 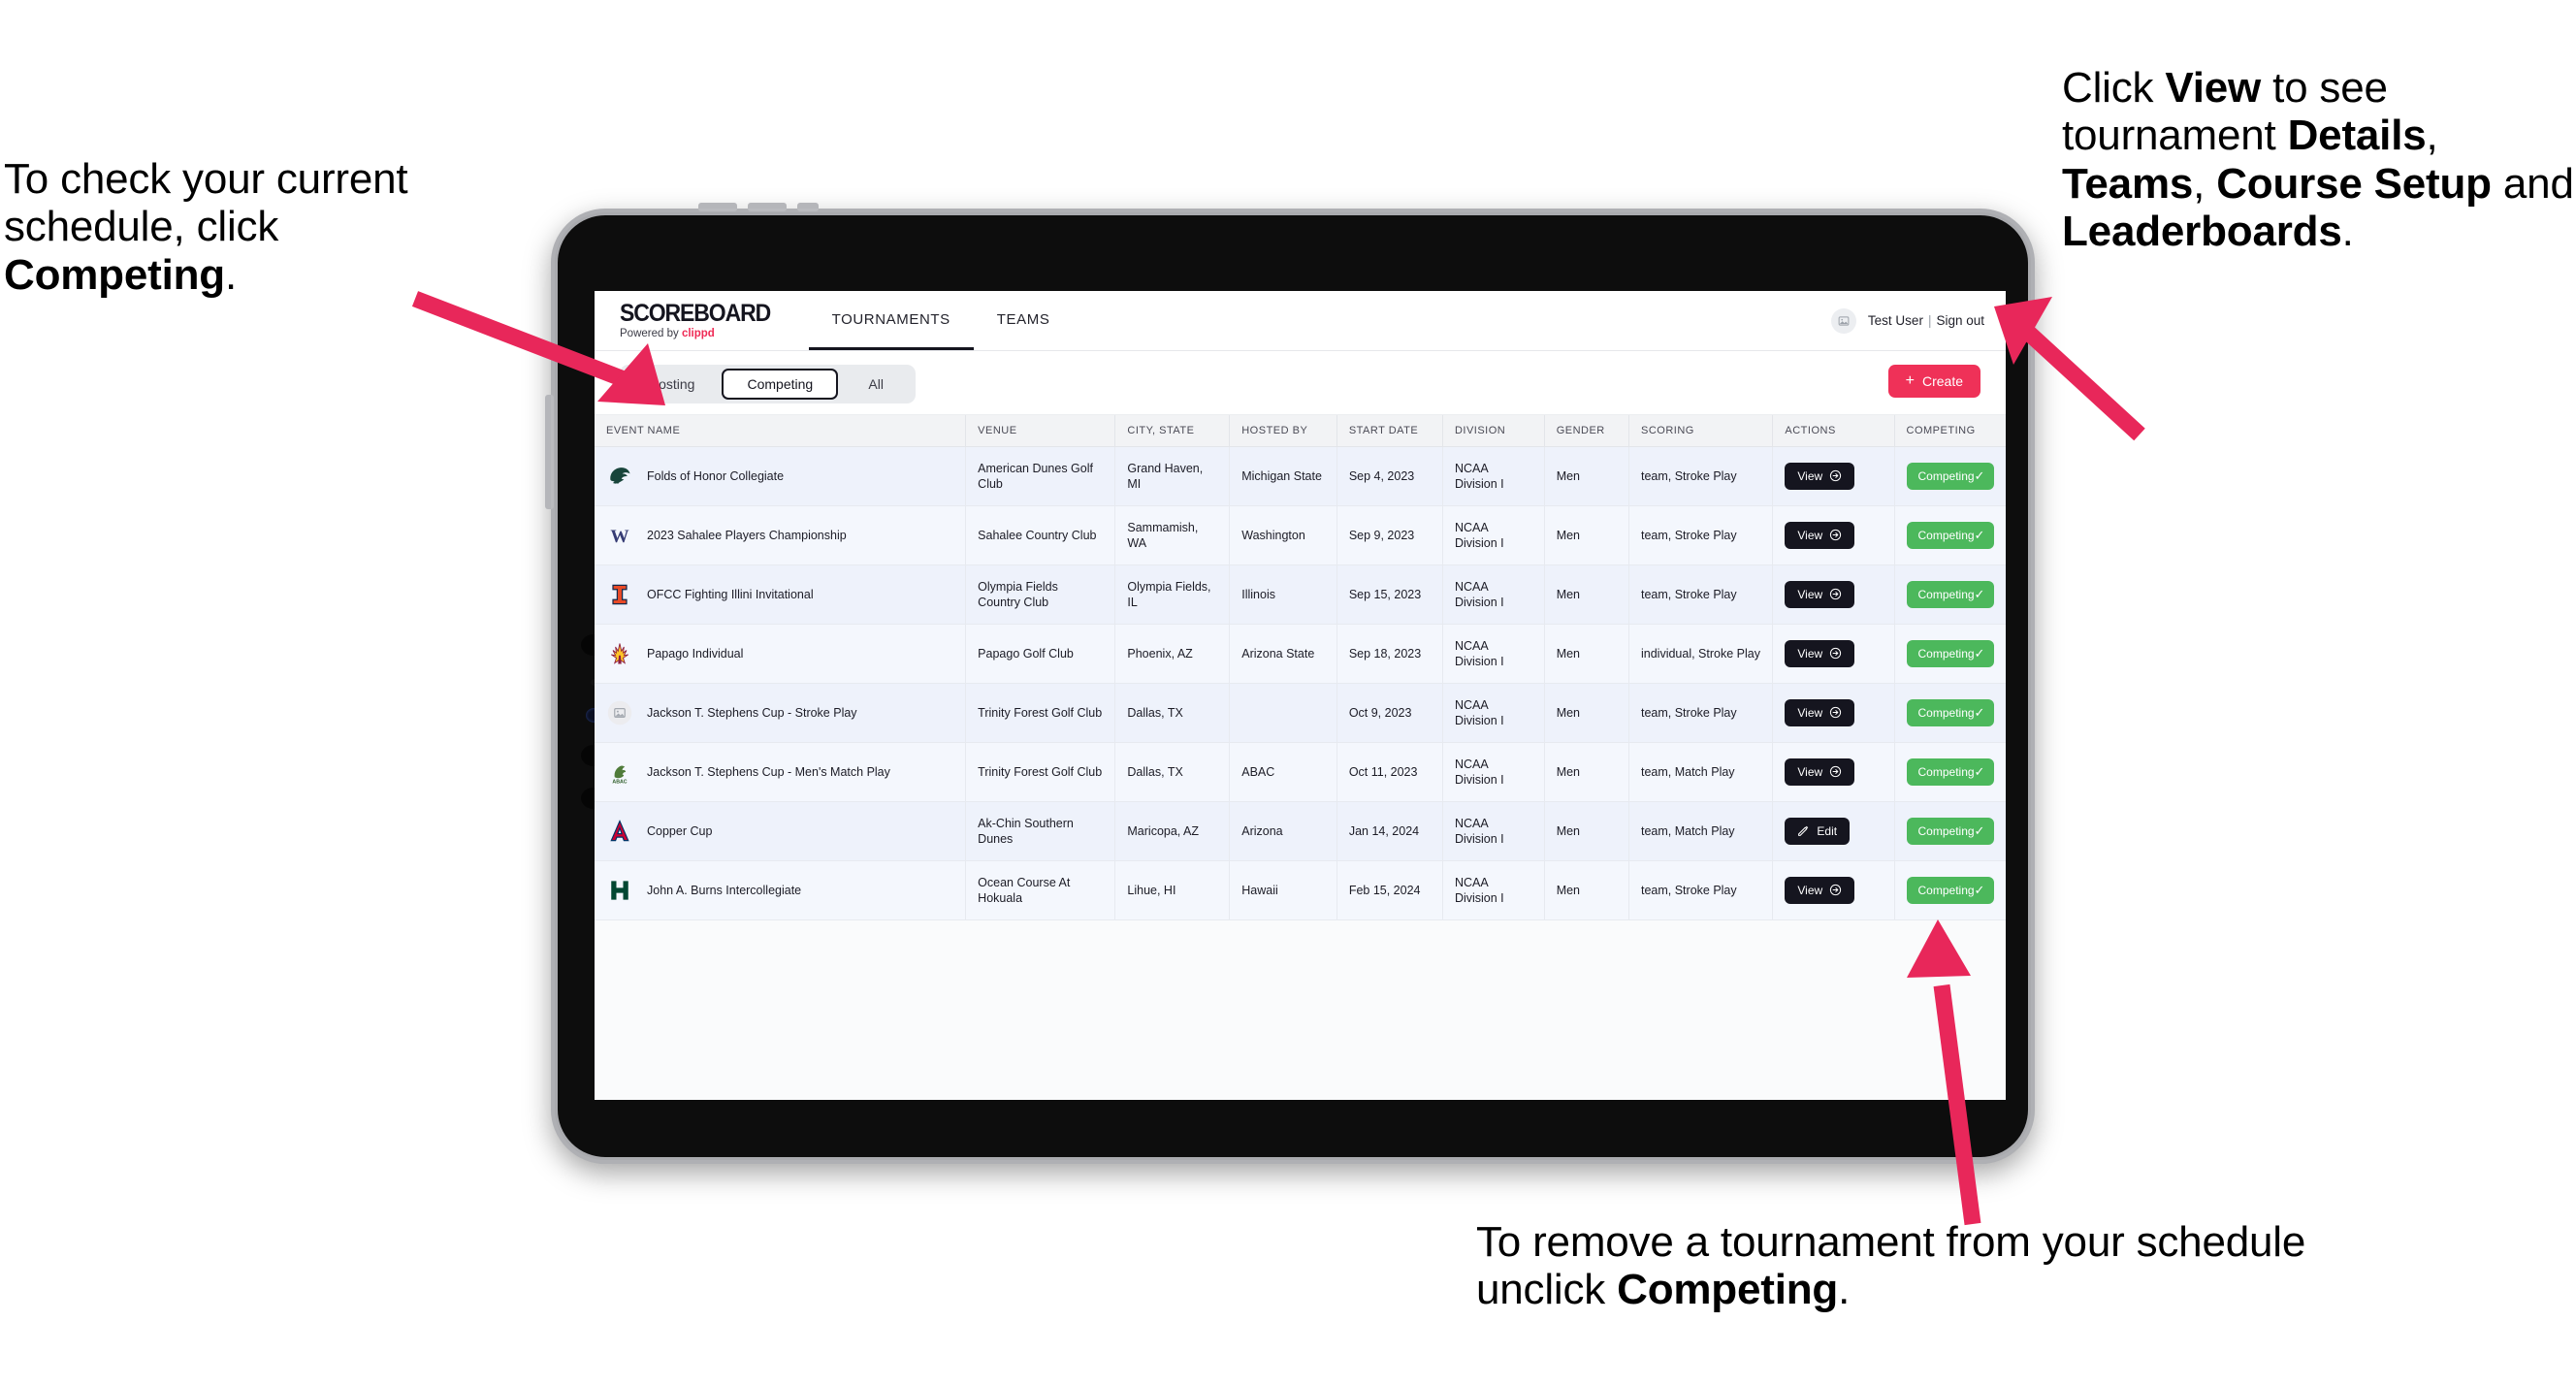 I want to click on cell-actions: View, so click(x=1833, y=654).